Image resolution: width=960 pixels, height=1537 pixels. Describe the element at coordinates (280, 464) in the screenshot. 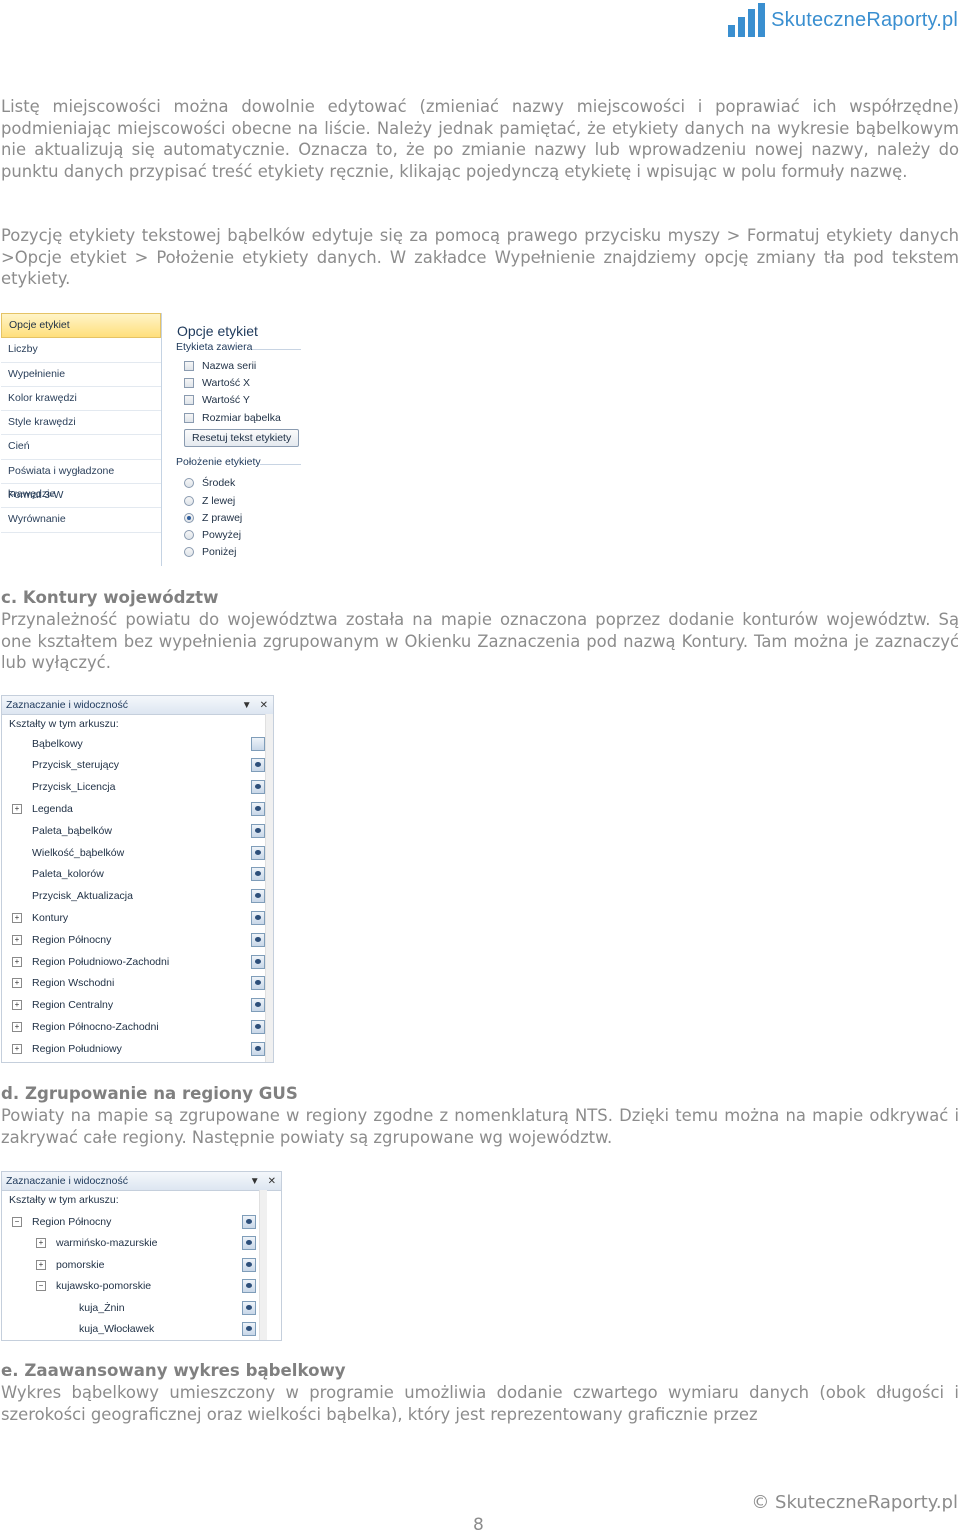

I see `divider` at that location.